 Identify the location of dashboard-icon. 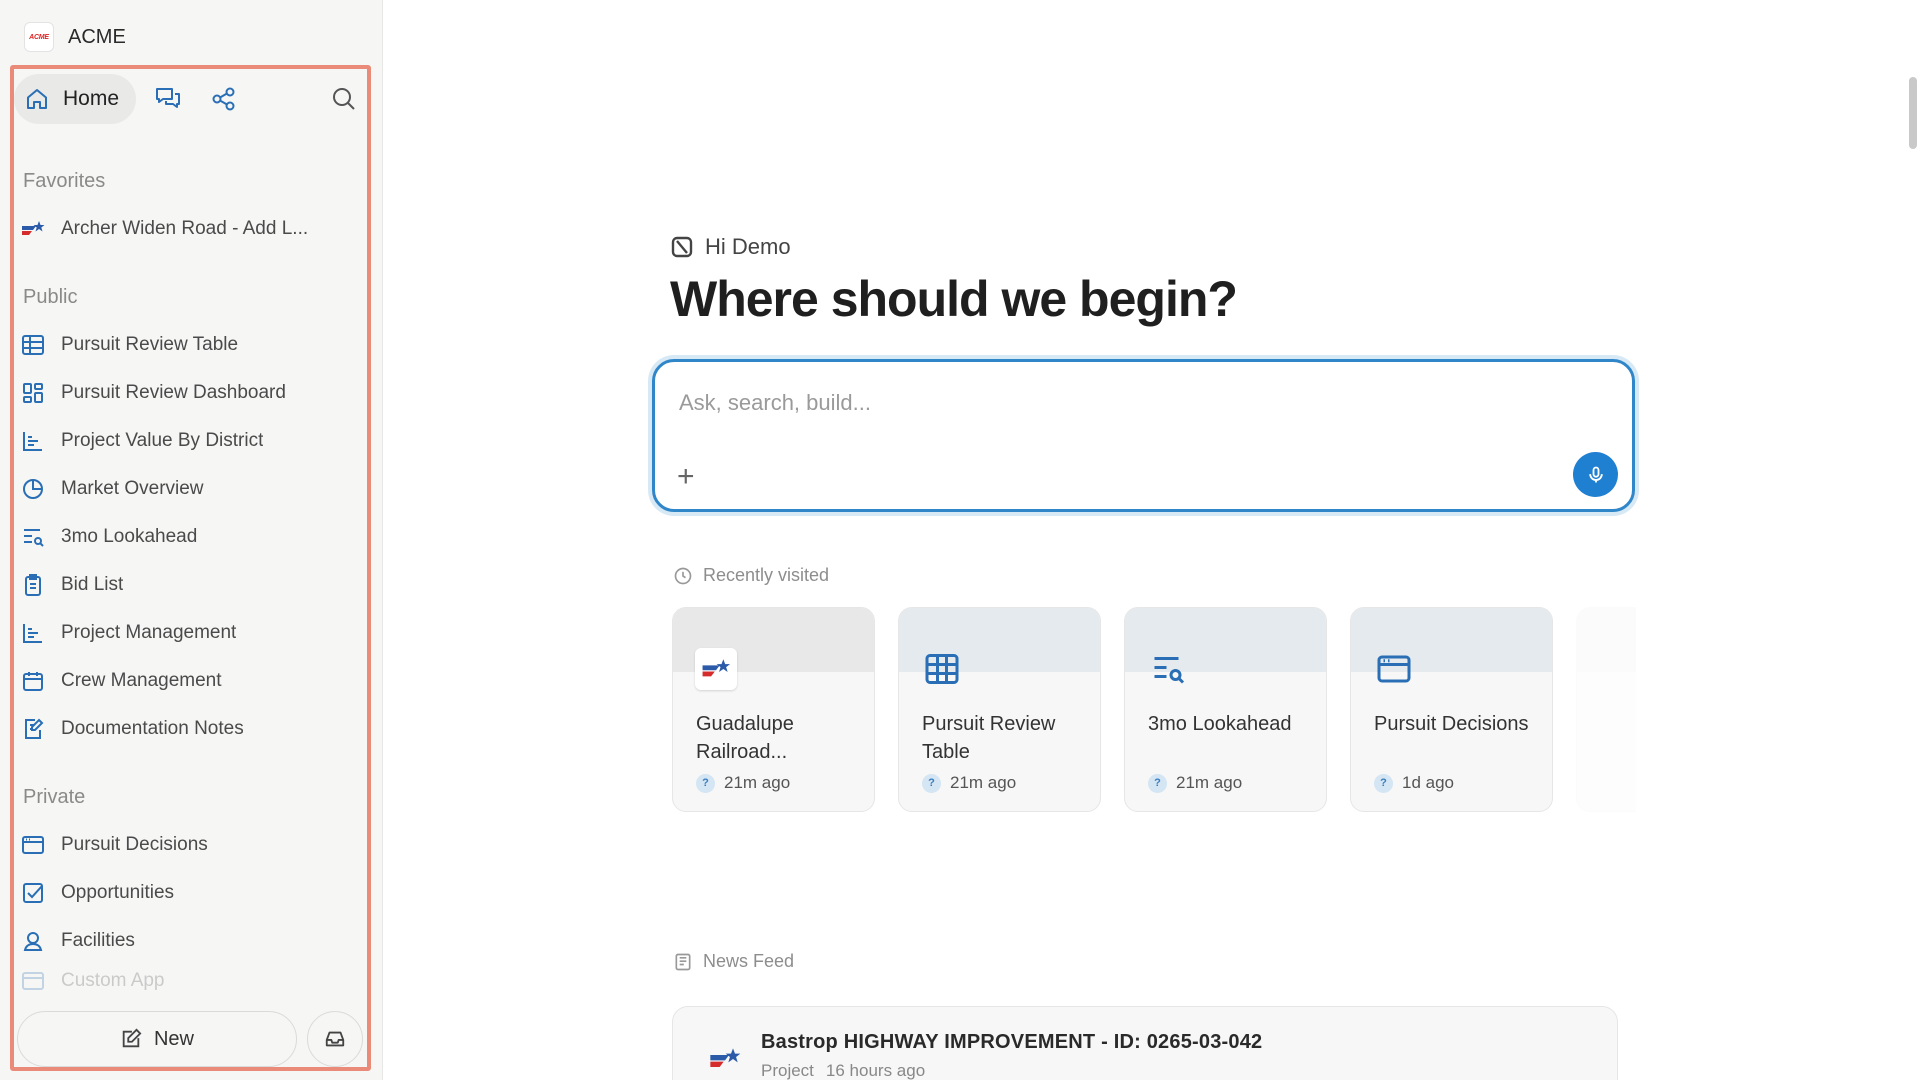
(33, 393).